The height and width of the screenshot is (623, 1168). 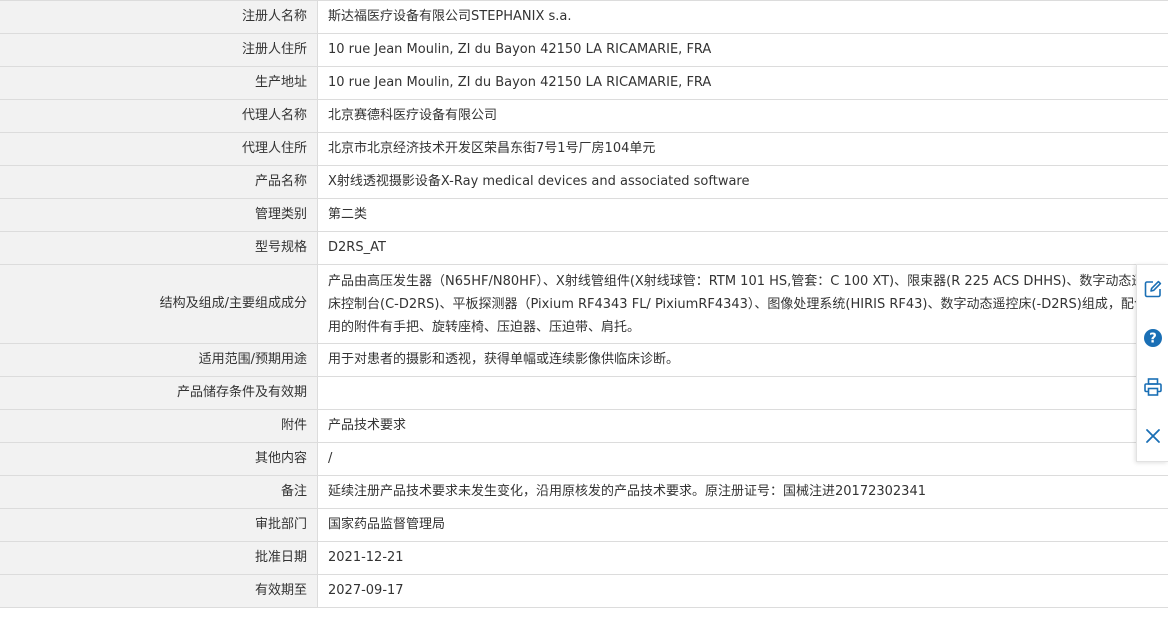 What do you see at coordinates (159, 248) in the screenshot?
I see `field-label: 型号规格` at bounding box center [159, 248].